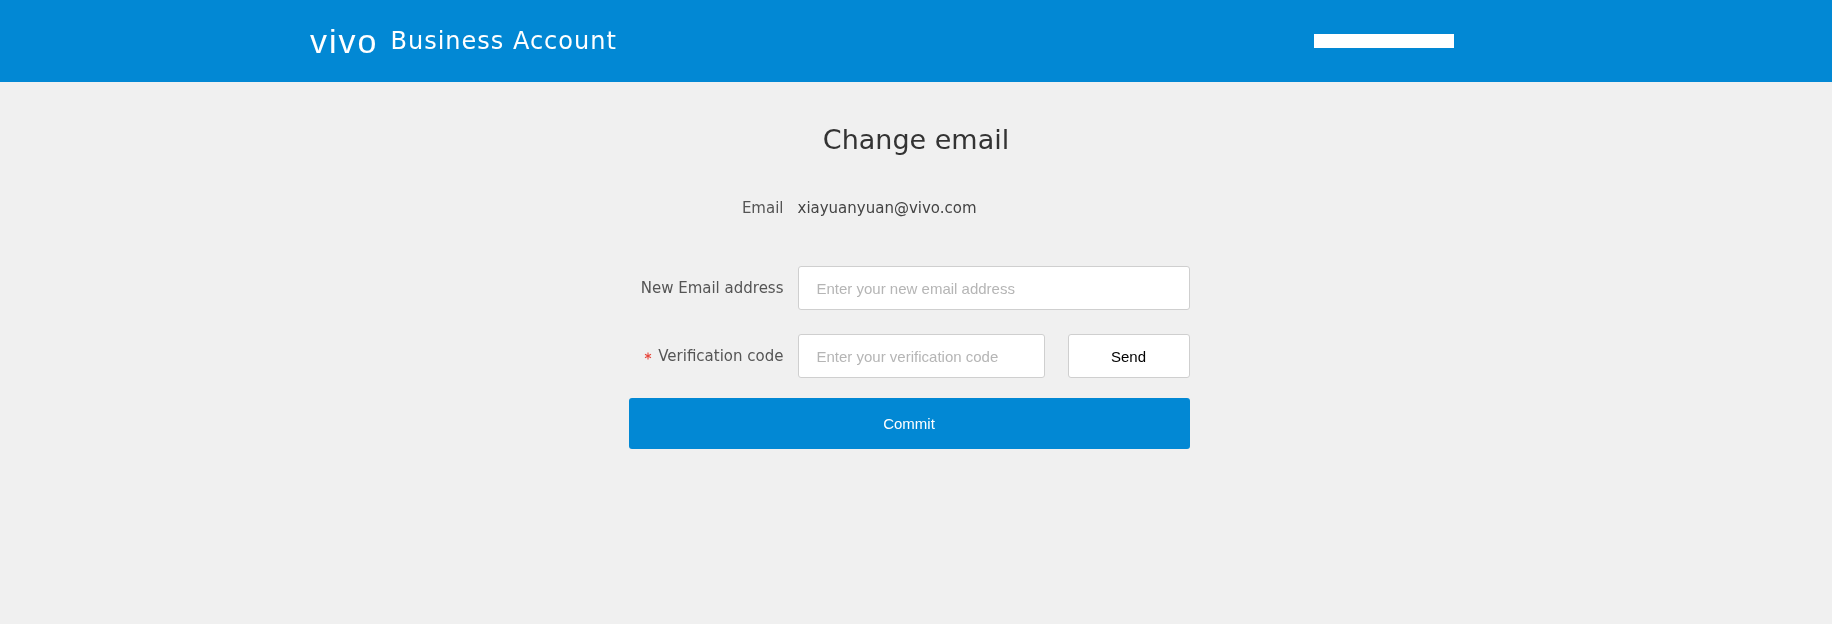 This screenshot has height=624, width=1832. I want to click on asterisk-icon, so click(648, 356).